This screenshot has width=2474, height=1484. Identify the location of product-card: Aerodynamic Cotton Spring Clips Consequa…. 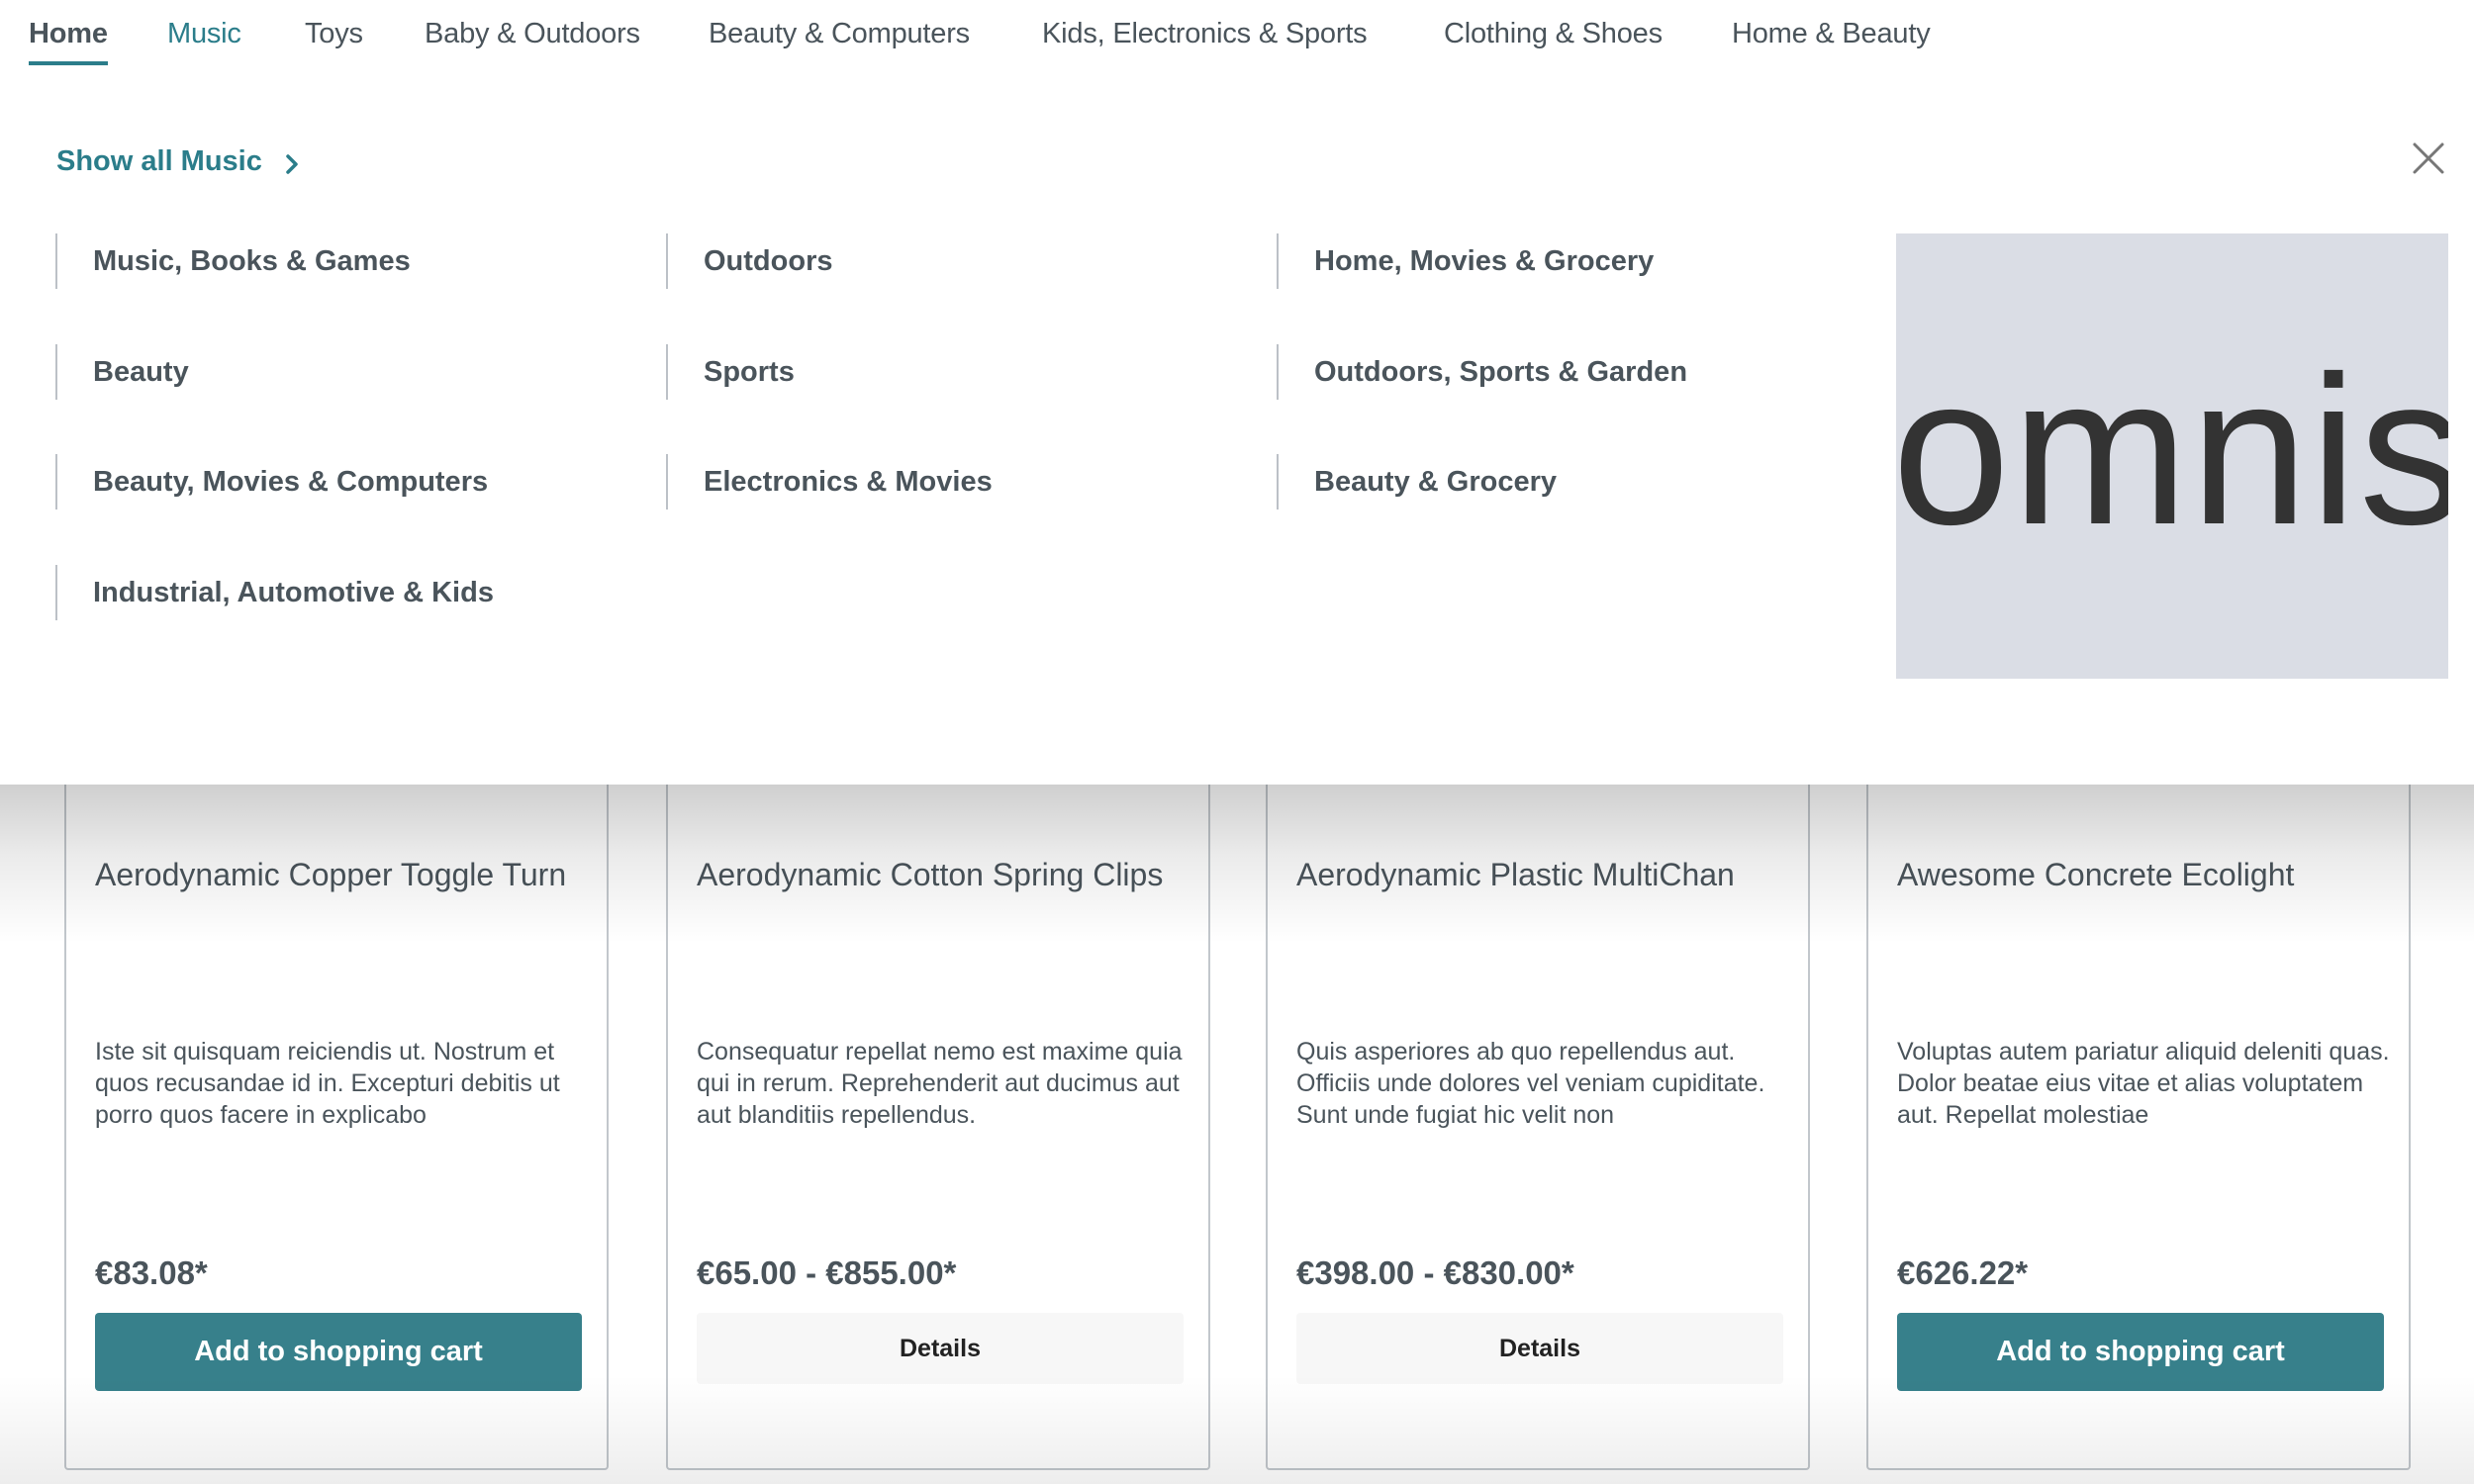
(938, 1107).